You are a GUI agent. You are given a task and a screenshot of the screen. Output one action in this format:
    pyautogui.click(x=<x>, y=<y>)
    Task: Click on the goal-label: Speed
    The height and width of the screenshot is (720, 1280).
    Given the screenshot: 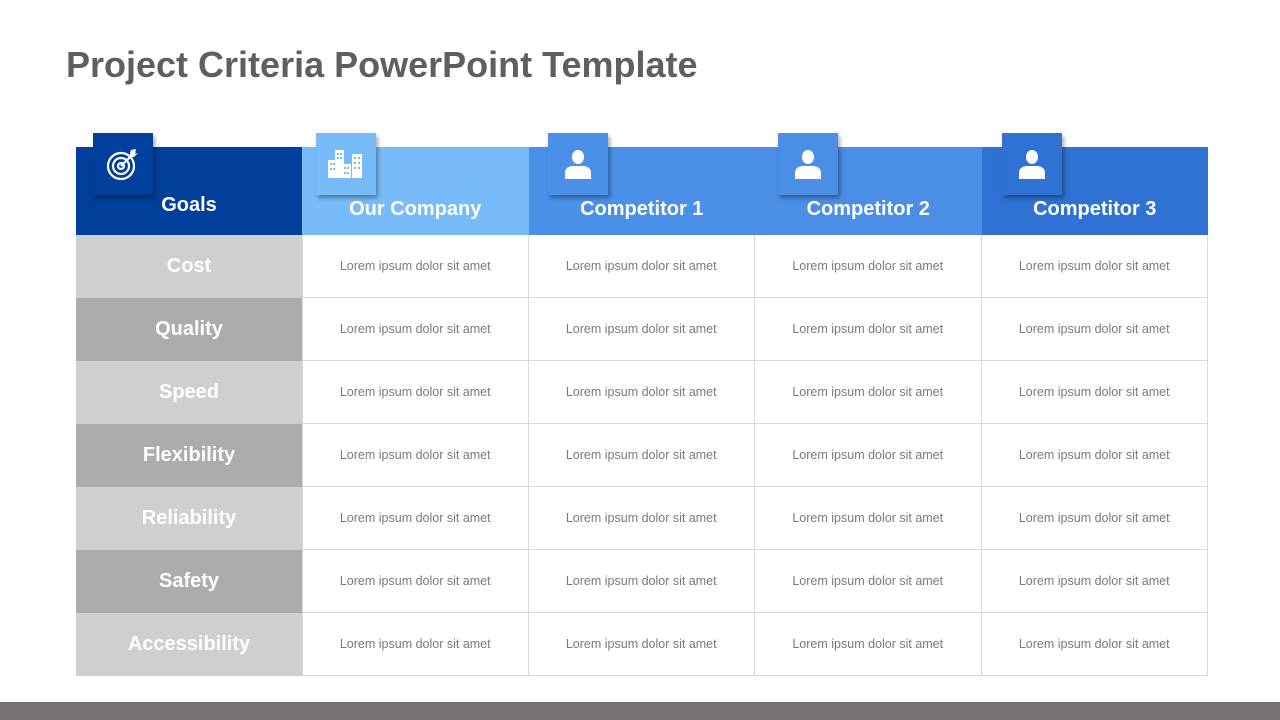 What is the action you would take?
    pyautogui.click(x=189, y=392)
    